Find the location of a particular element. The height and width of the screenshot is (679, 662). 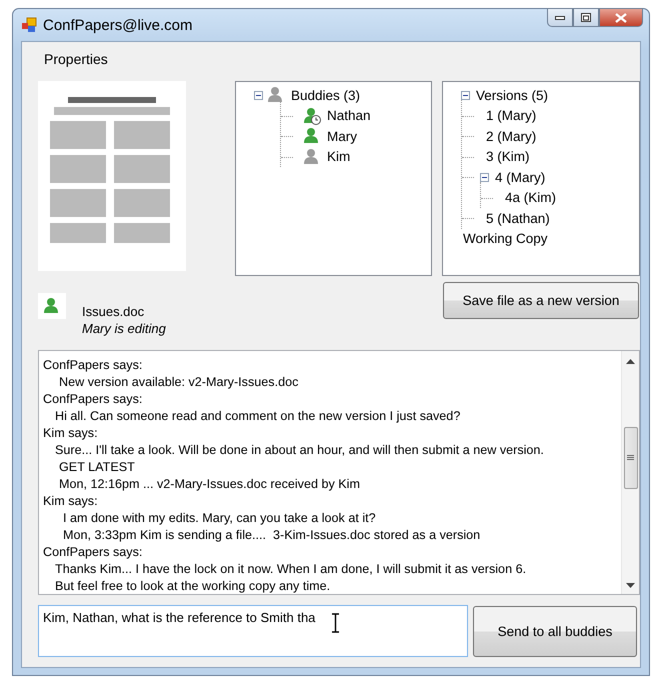

minimize-icon is located at coordinates (560, 18).